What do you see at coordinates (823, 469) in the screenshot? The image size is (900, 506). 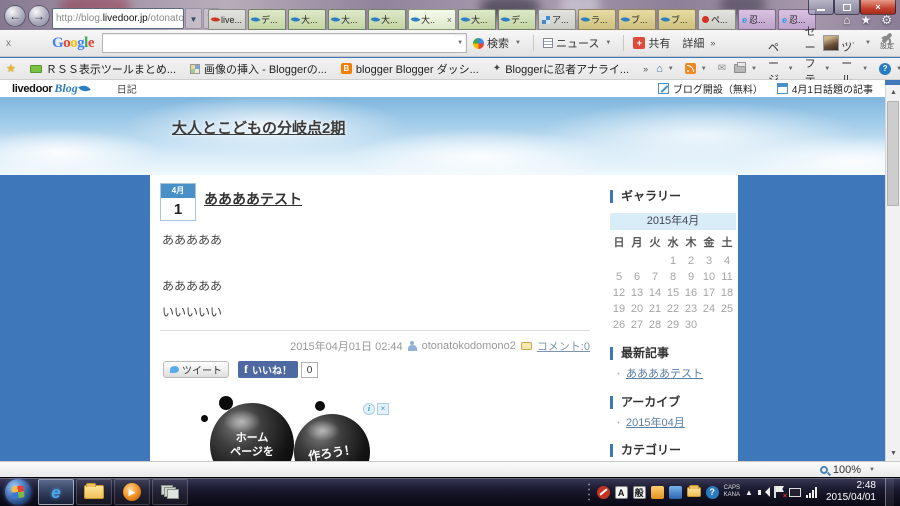 I see `zoom-magnifier-icon` at bounding box center [823, 469].